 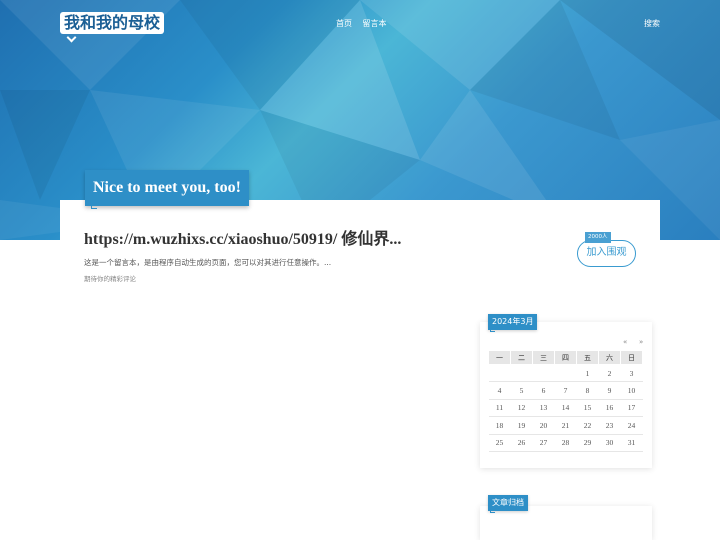 I want to click on calendar-day: 11, so click(x=499, y=408).